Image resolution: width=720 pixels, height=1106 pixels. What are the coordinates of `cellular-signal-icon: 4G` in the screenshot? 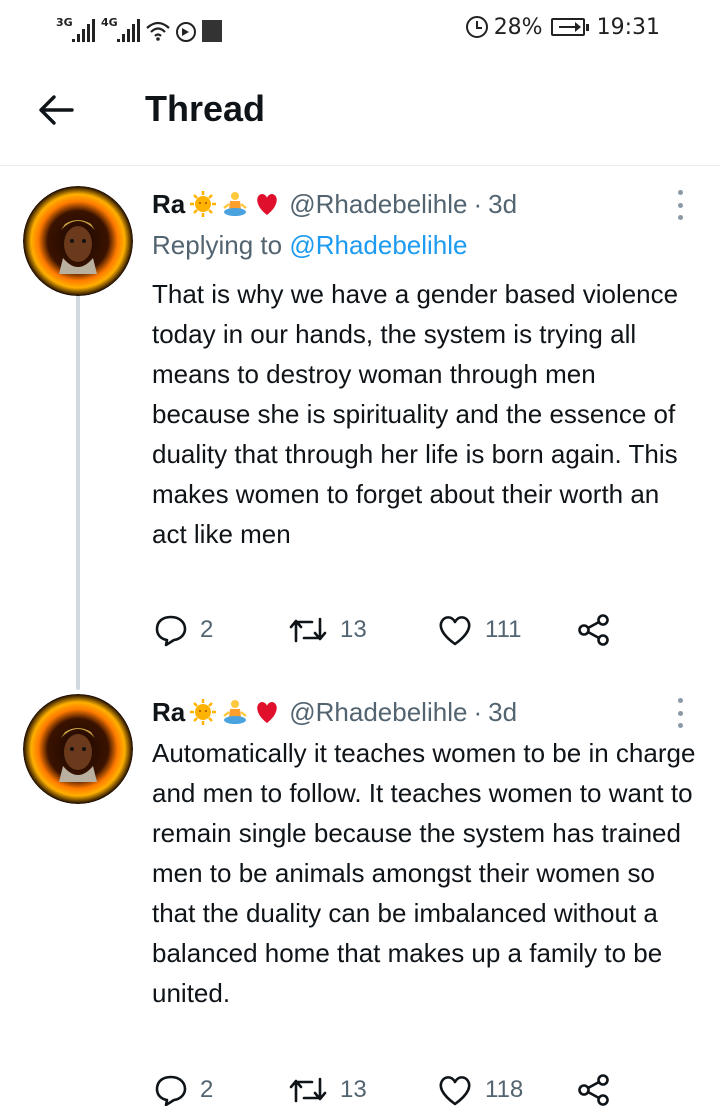 It's located at (120, 29).